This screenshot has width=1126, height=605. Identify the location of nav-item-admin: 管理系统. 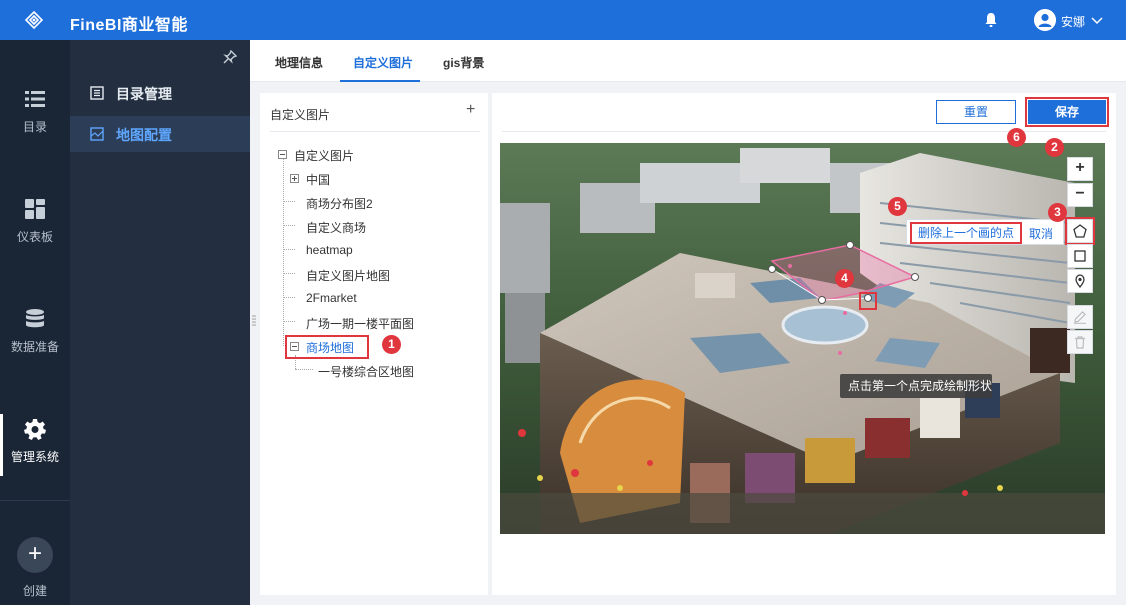
(35, 449).